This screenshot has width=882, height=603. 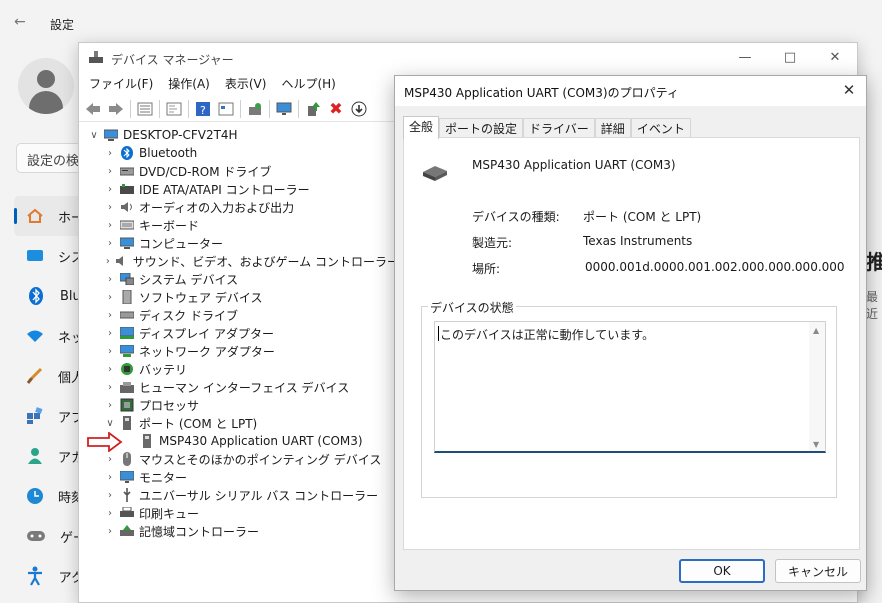 What do you see at coordinates (49, 296) in the screenshot?
I see `nav-item-bluetooth: Blu` at bounding box center [49, 296].